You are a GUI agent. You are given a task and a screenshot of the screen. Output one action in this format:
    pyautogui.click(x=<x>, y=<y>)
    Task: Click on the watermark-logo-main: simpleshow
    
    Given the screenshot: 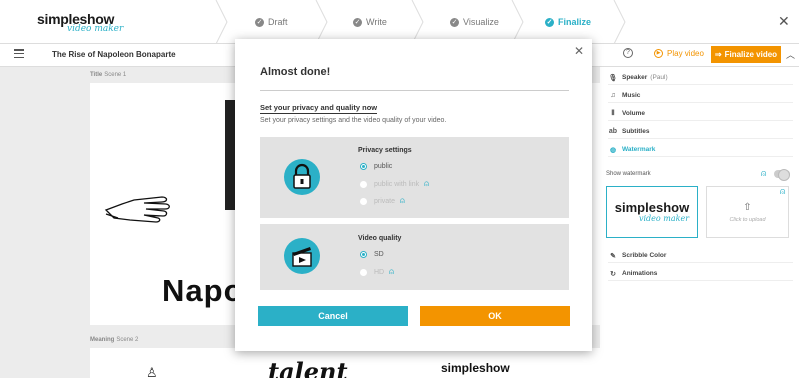 What is the action you would take?
    pyautogui.click(x=652, y=207)
    